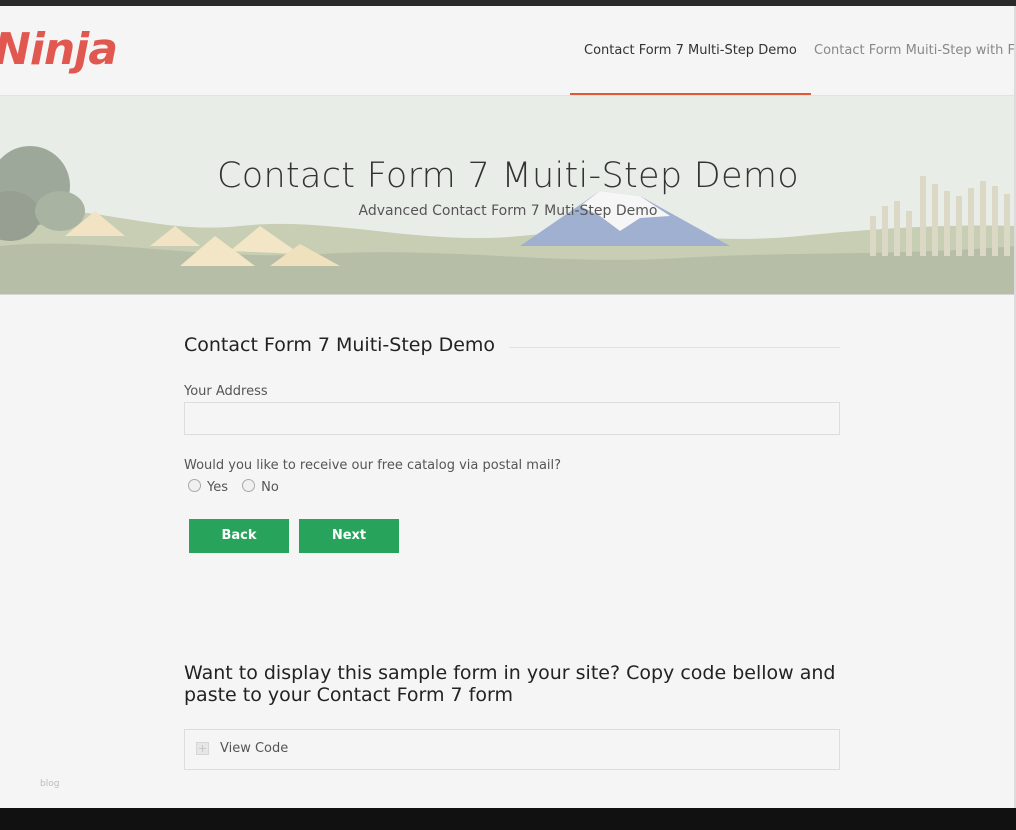  Describe the element at coordinates (254, 748) in the screenshot. I see `view-code-label: View Code` at that location.